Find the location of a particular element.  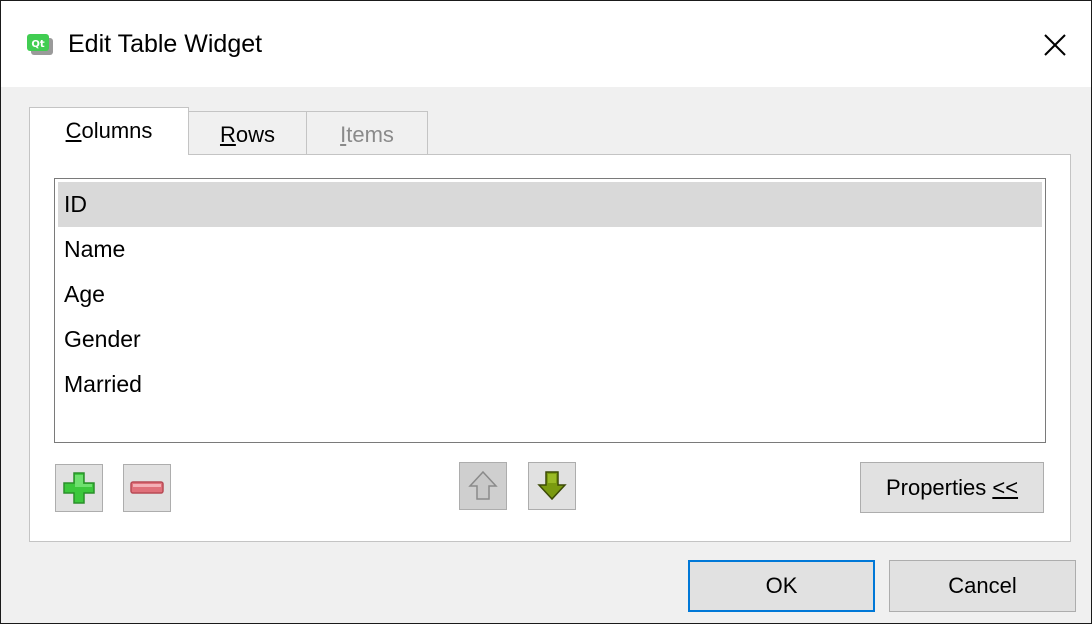

title-bar: Qt Edit Table Widget is located at coordinates (546, 44).